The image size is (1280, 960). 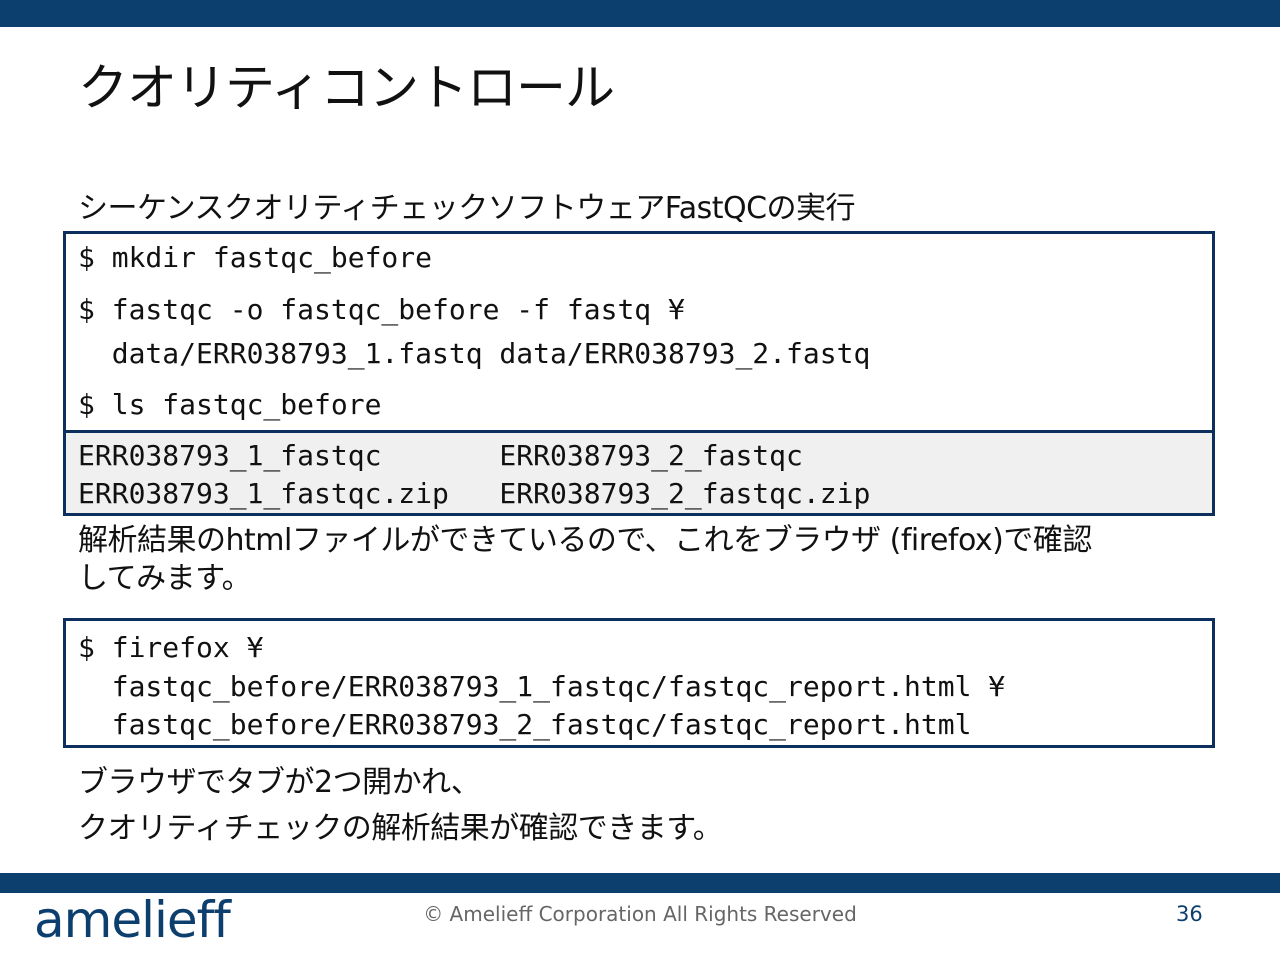 I want to click on command-line: $ firefox ¥, so click(x=171, y=647).